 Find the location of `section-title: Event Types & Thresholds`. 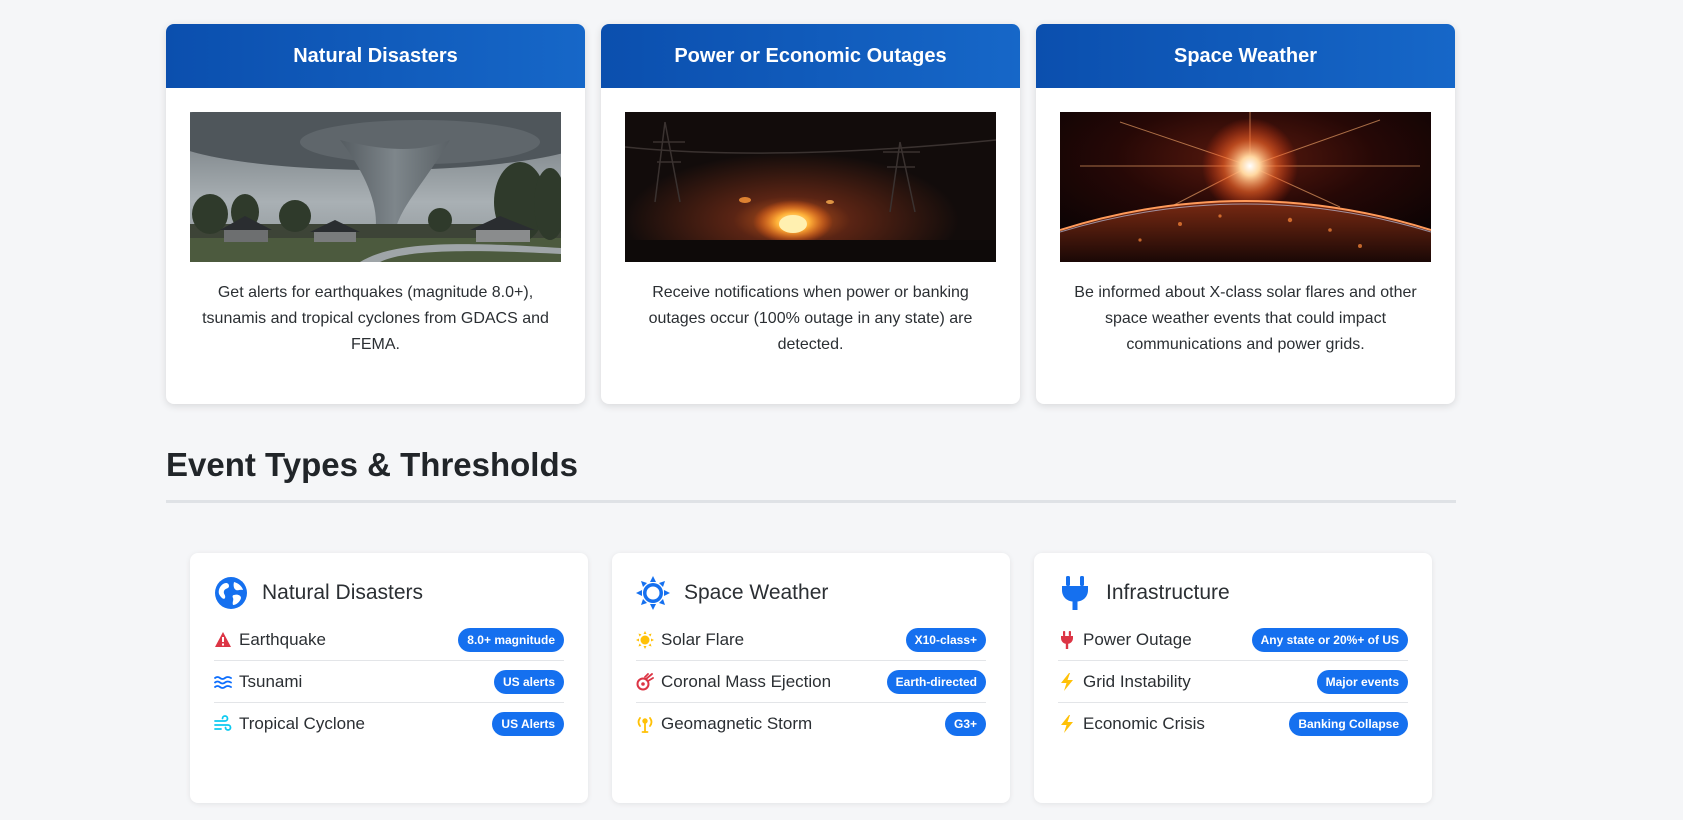

section-title: Event Types & Thresholds is located at coordinates (372, 464).